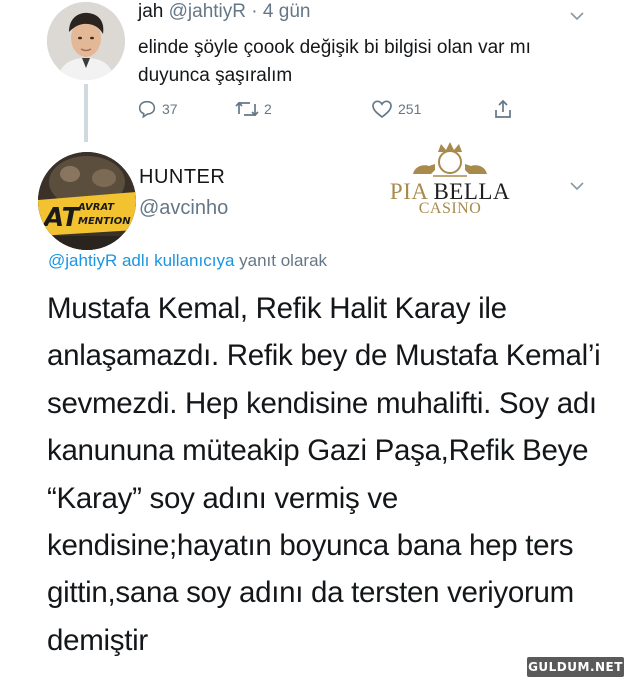 This screenshot has width=627, height=680. Describe the element at coordinates (104, 221) in the screenshot. I see `svg-text: MENTION` at that location.